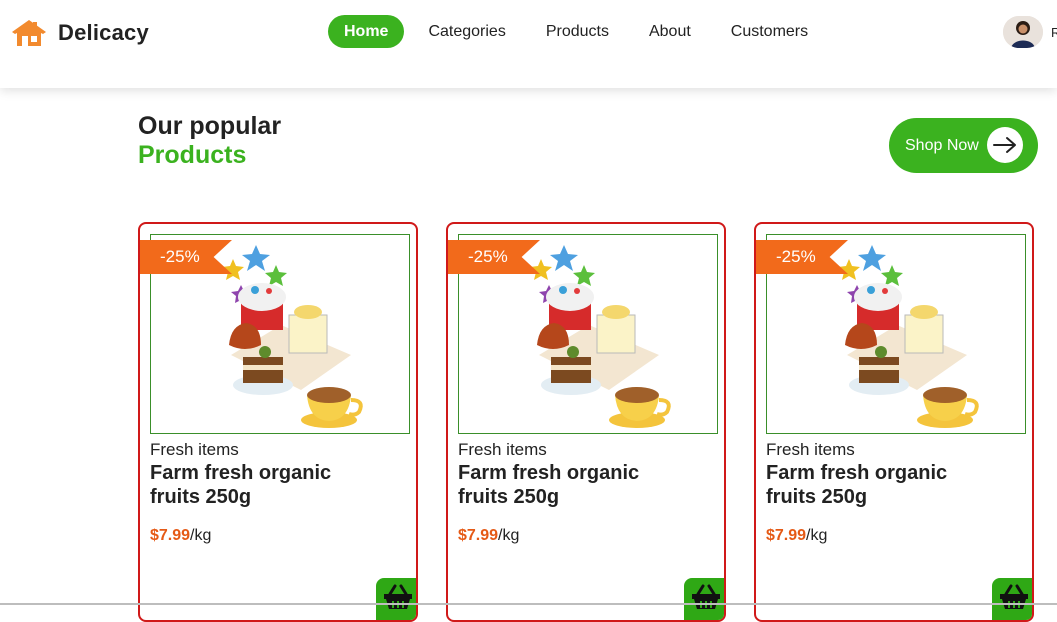  Describe the element at coordinates (466, 31) in the screenshot. I see `nav-categories: Categories` at that location.